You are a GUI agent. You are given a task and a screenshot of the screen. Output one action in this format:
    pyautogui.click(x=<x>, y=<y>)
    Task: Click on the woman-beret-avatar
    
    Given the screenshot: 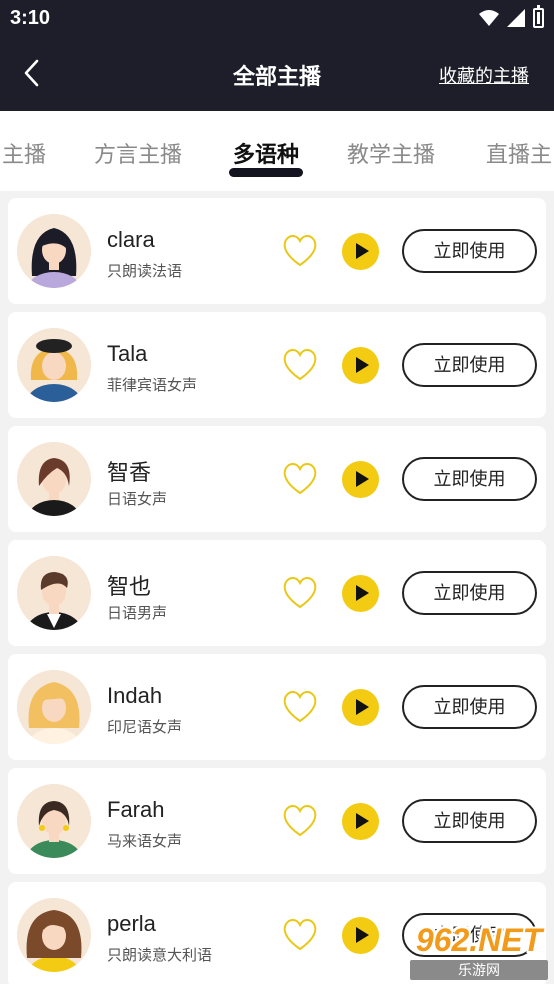 What is the action you would take?
    pyautogui.click(x=54, y=365)
    